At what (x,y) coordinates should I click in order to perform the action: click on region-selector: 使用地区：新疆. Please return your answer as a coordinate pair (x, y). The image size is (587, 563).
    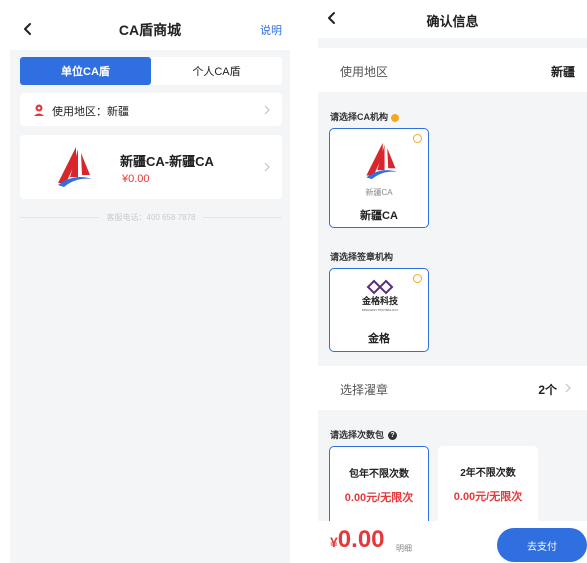
    Looking at the image, I should click on (151, 109).